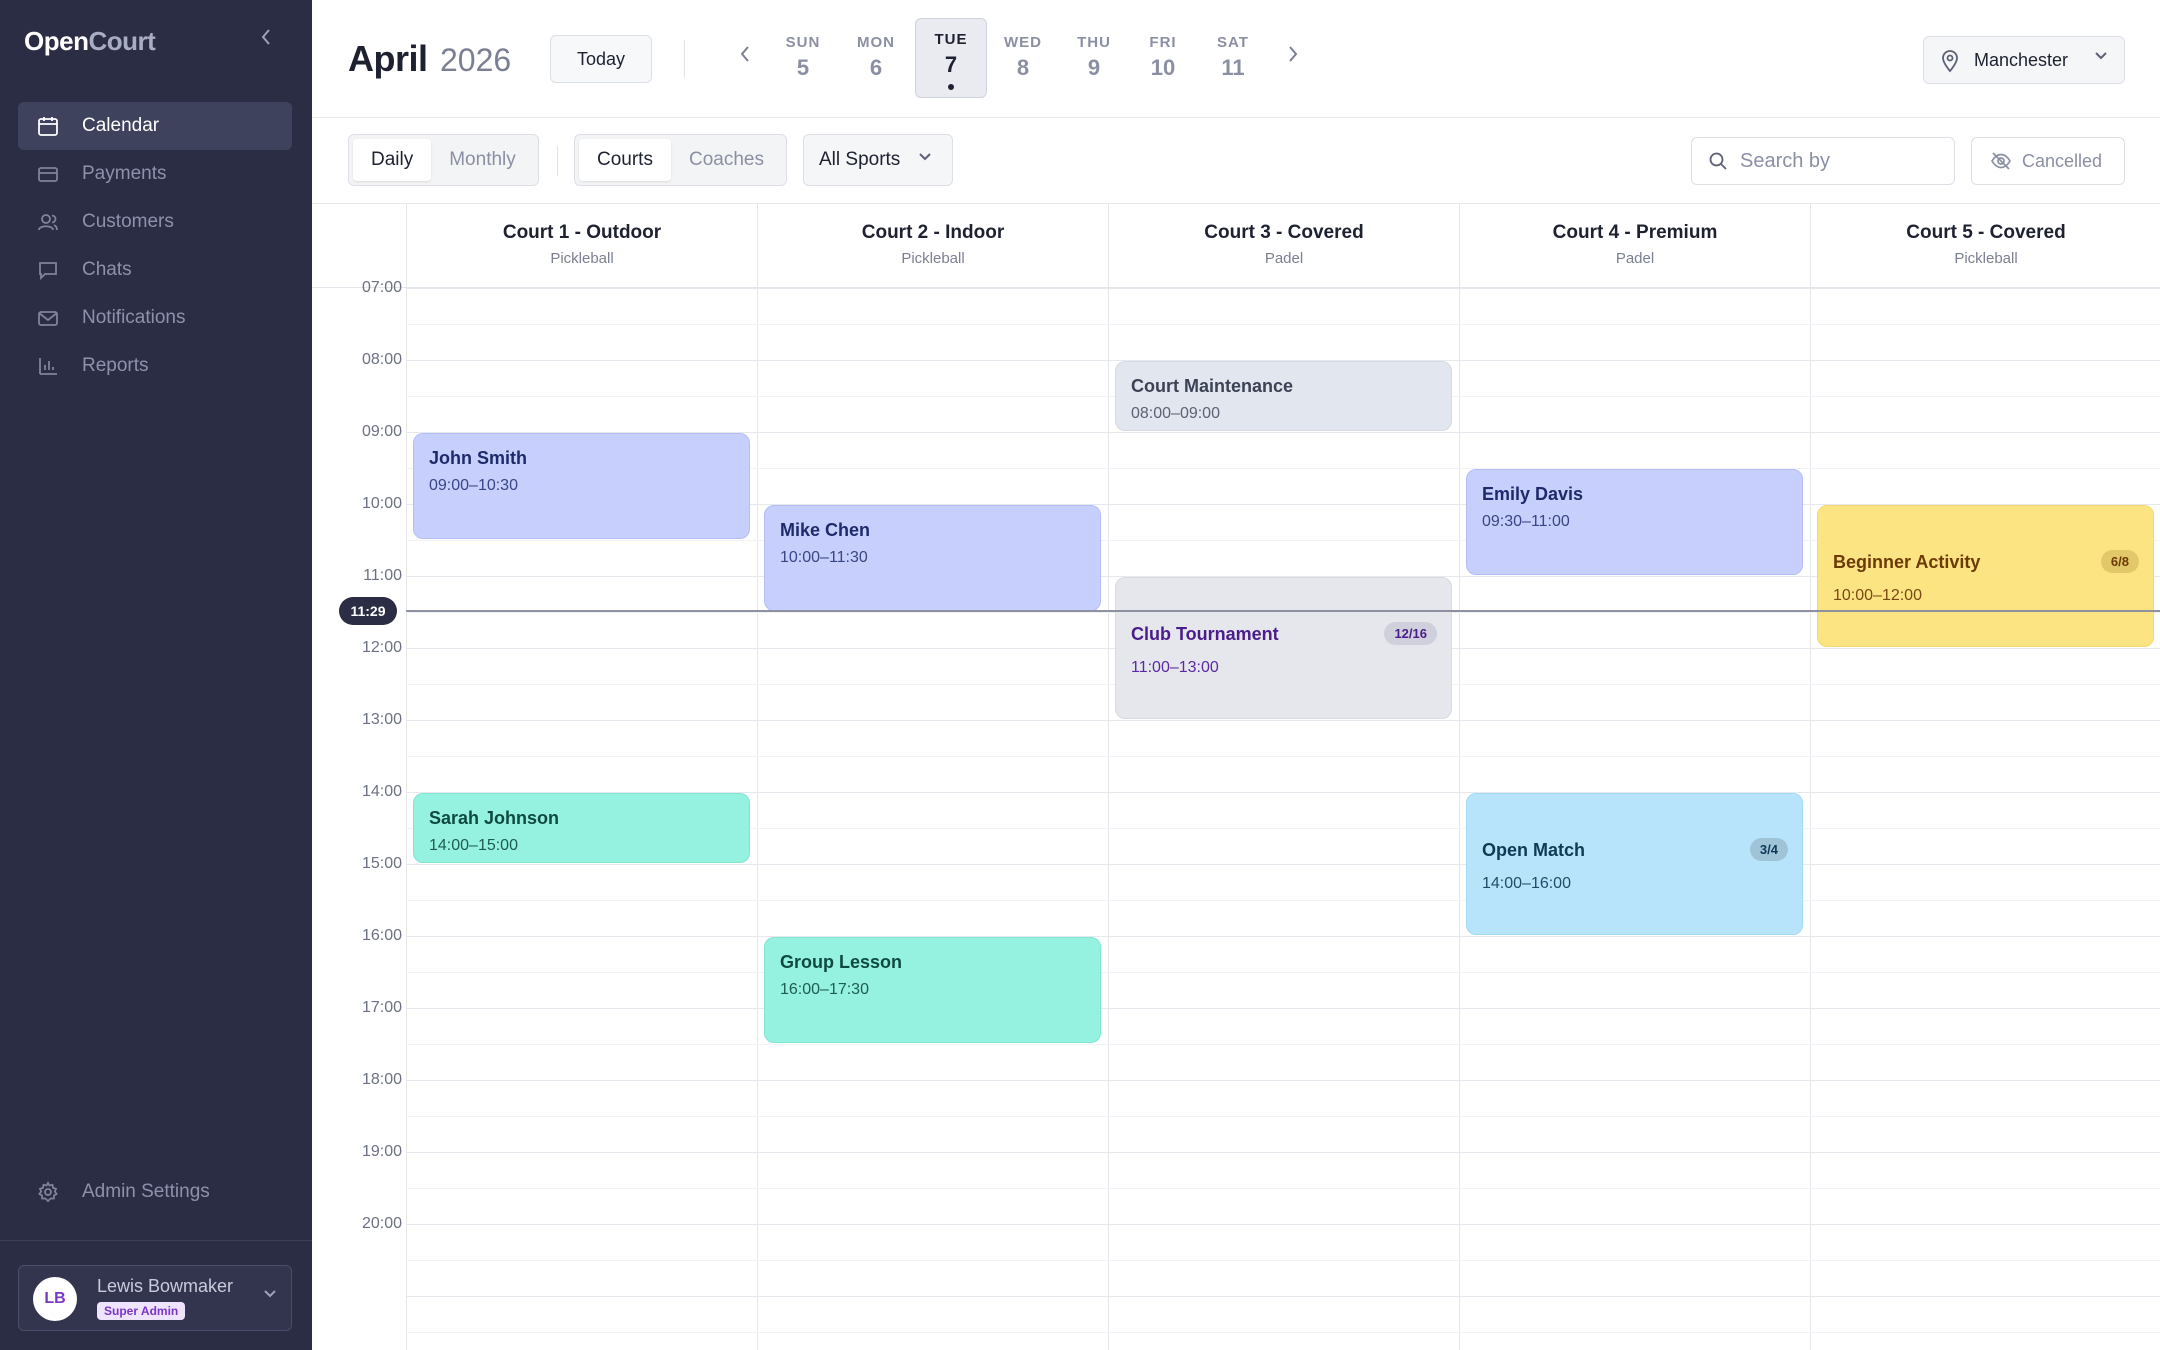 This screenshot has height=1350, width=2160. I want to click on booking-event: Group Lesson 16:00–17:30, so click(932, 990).